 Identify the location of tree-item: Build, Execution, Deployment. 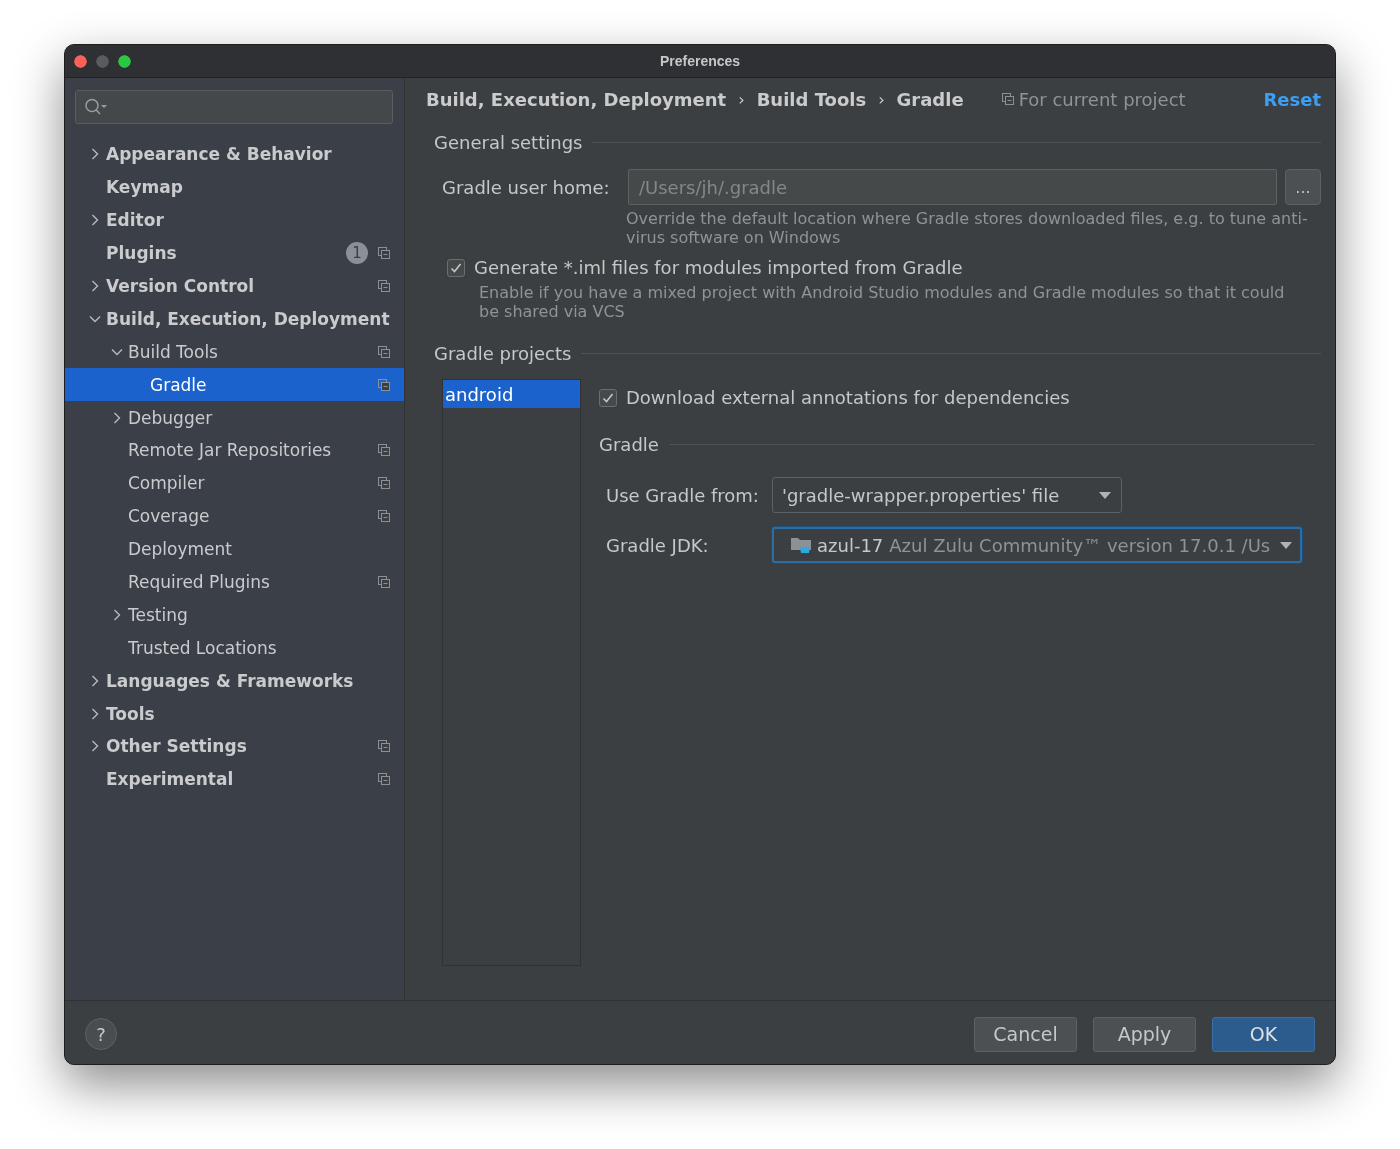
(234, 319).